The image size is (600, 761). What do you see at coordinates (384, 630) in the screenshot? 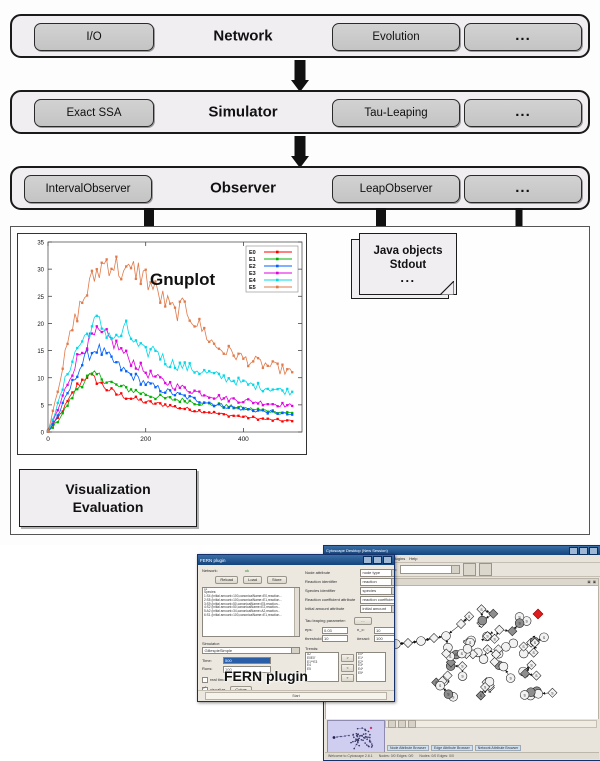
I see `nc-input: 10` at bounding box center [384, 630].